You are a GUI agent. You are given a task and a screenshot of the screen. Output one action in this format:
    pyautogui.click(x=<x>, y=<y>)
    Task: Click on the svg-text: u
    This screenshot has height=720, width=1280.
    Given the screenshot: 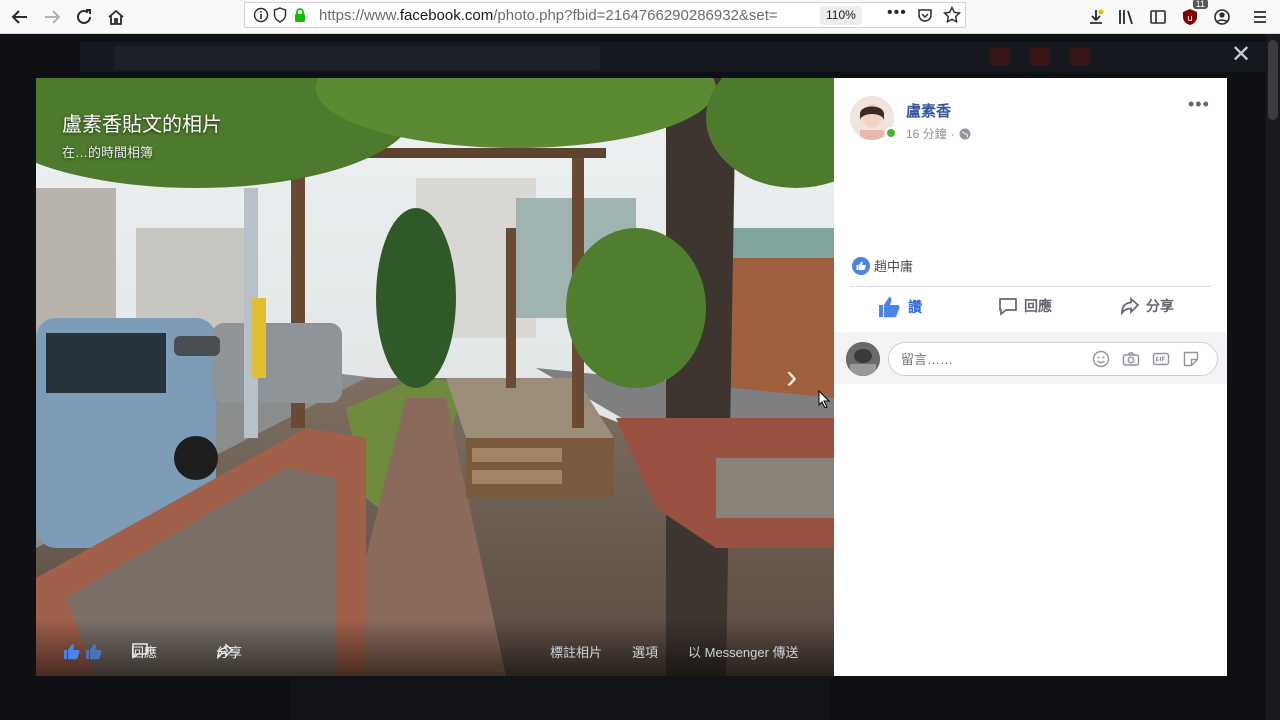 What is the action you would take?
    pyautogui.click(x=1190, y=19)
    